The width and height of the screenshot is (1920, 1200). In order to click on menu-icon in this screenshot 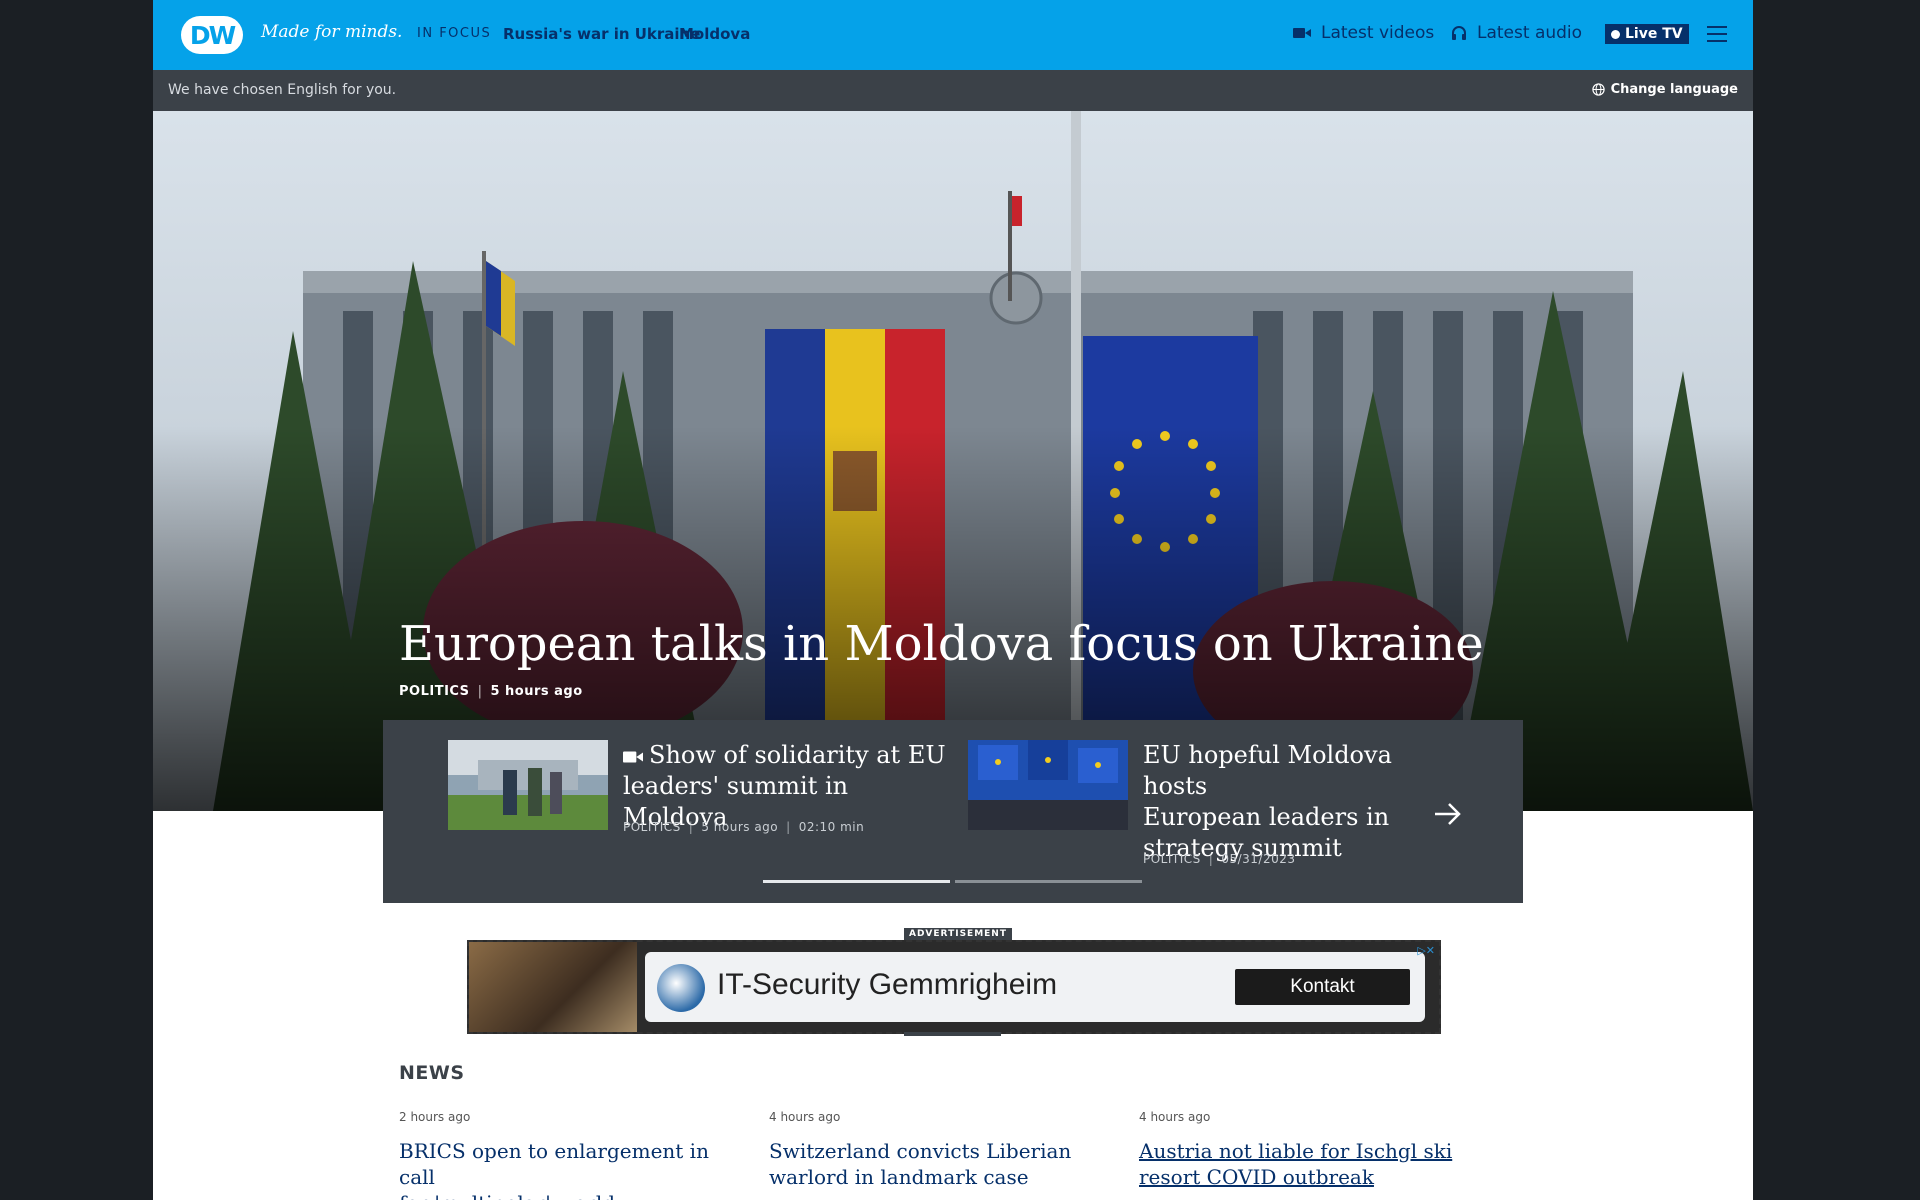, I will do `click(1717, 34)`.